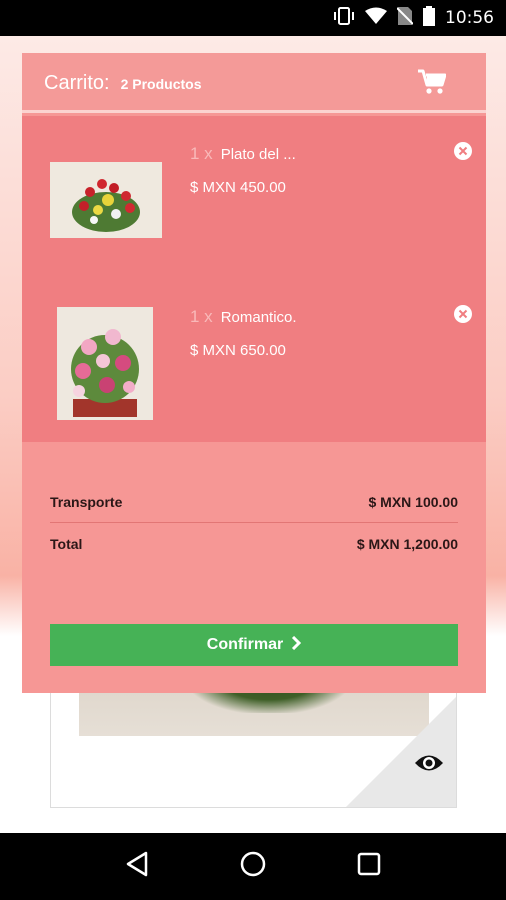 The image size is (506, 900). What do you see at coordinates (254, 544) in the screenshot?
I see `total-row: Total $ MXN 1,200.00` at bounding box center [254, 544].